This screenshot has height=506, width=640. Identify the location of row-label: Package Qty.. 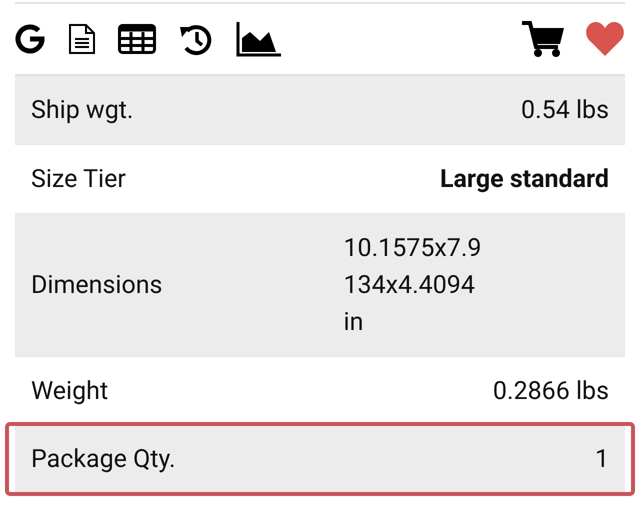
(103, 459).